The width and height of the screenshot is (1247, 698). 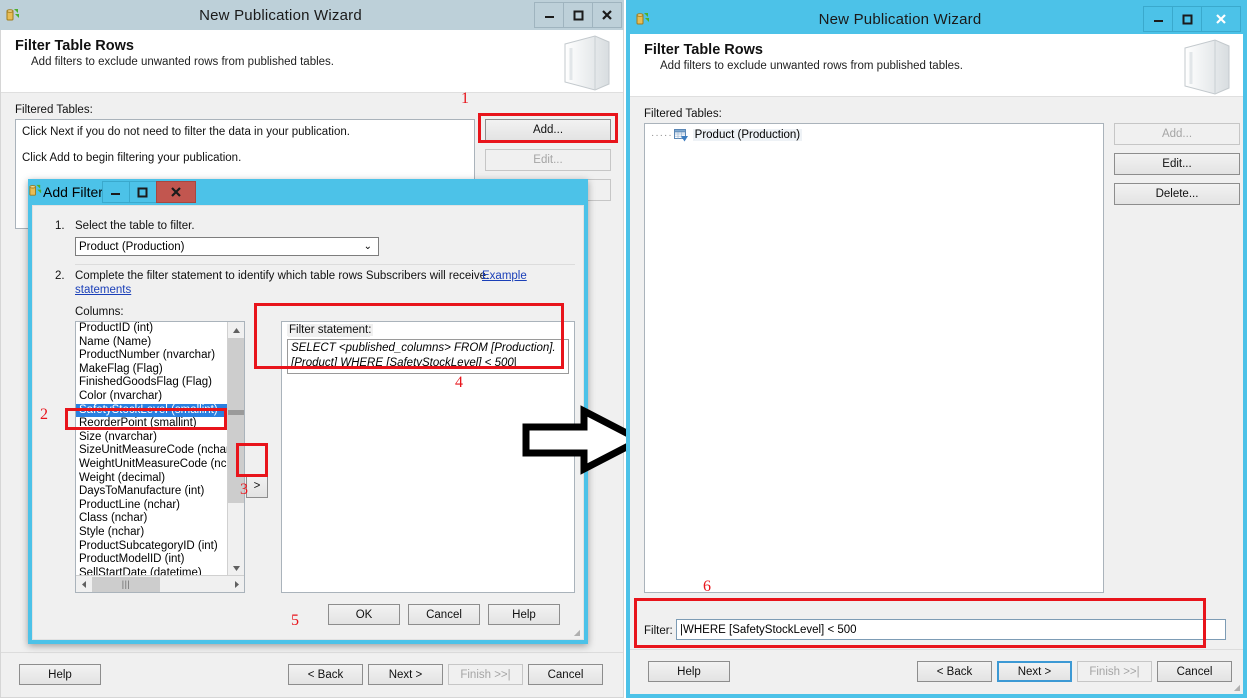 What do you see at coordinates (152, 519) in the screenshot?
I see `column-list-item: Class (nchar)` at bounding box center [152, 519].